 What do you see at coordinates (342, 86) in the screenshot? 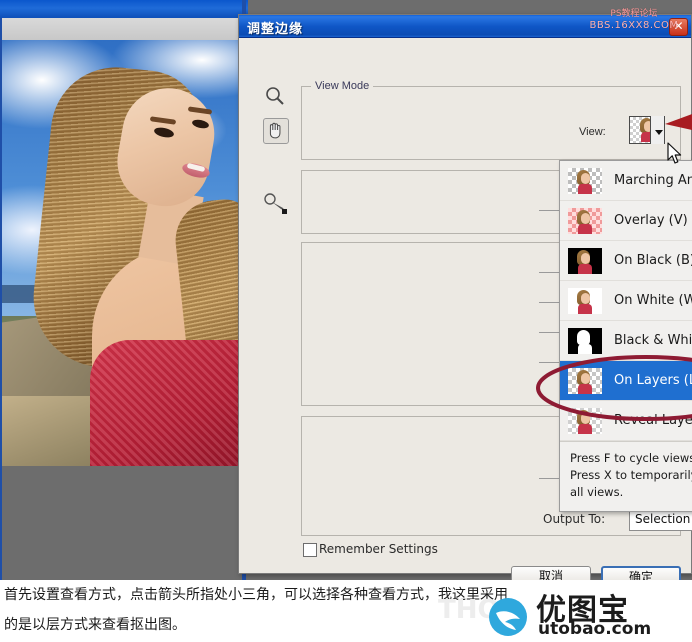
I see `view-mode-group-label: View Mode` at bounding box center [342, 86].